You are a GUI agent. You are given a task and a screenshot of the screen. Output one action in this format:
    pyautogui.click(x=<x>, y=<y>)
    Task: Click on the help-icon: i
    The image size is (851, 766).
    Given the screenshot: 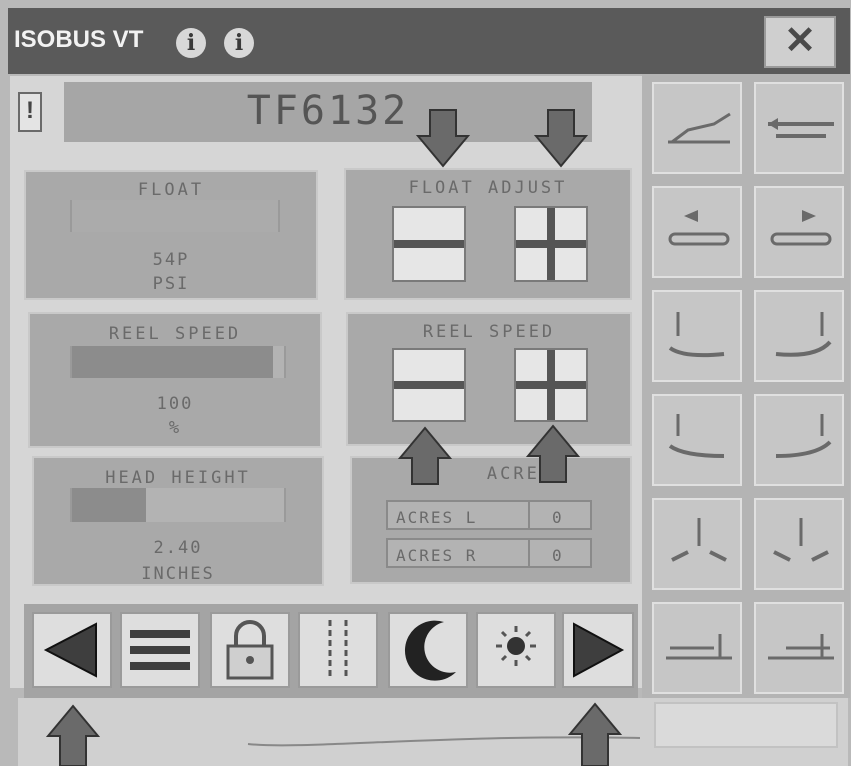 What is the action you would take?
    pyautogui.click(x=239, y=43)
    